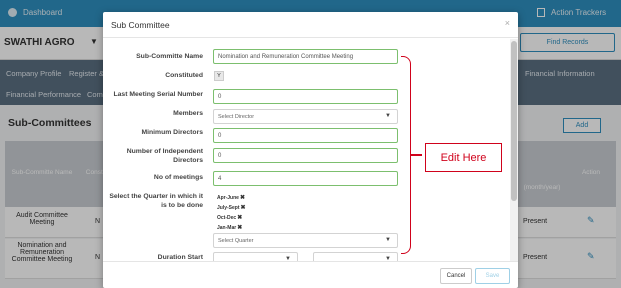  I want to click on modal-scrollbar, so click(514, 150).